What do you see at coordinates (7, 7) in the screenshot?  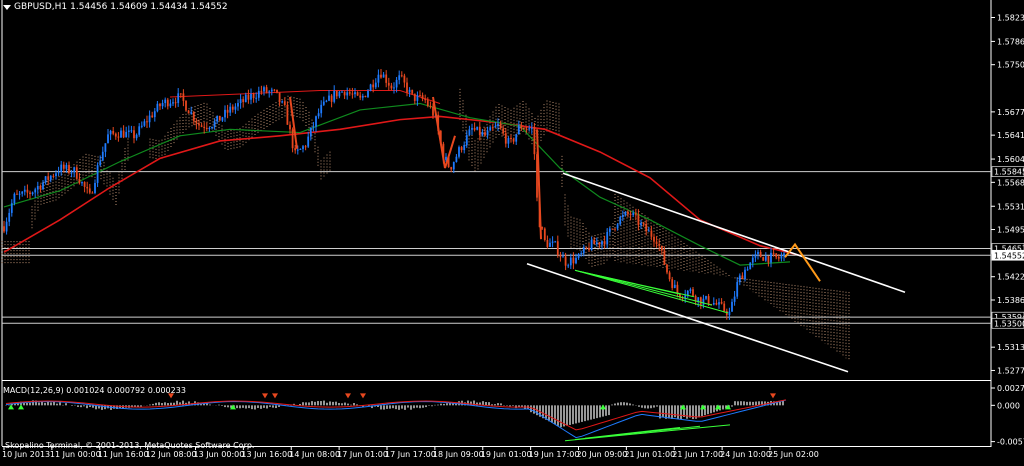 I see `dropdown-triangle-icon` at bounding box center [7, 7].